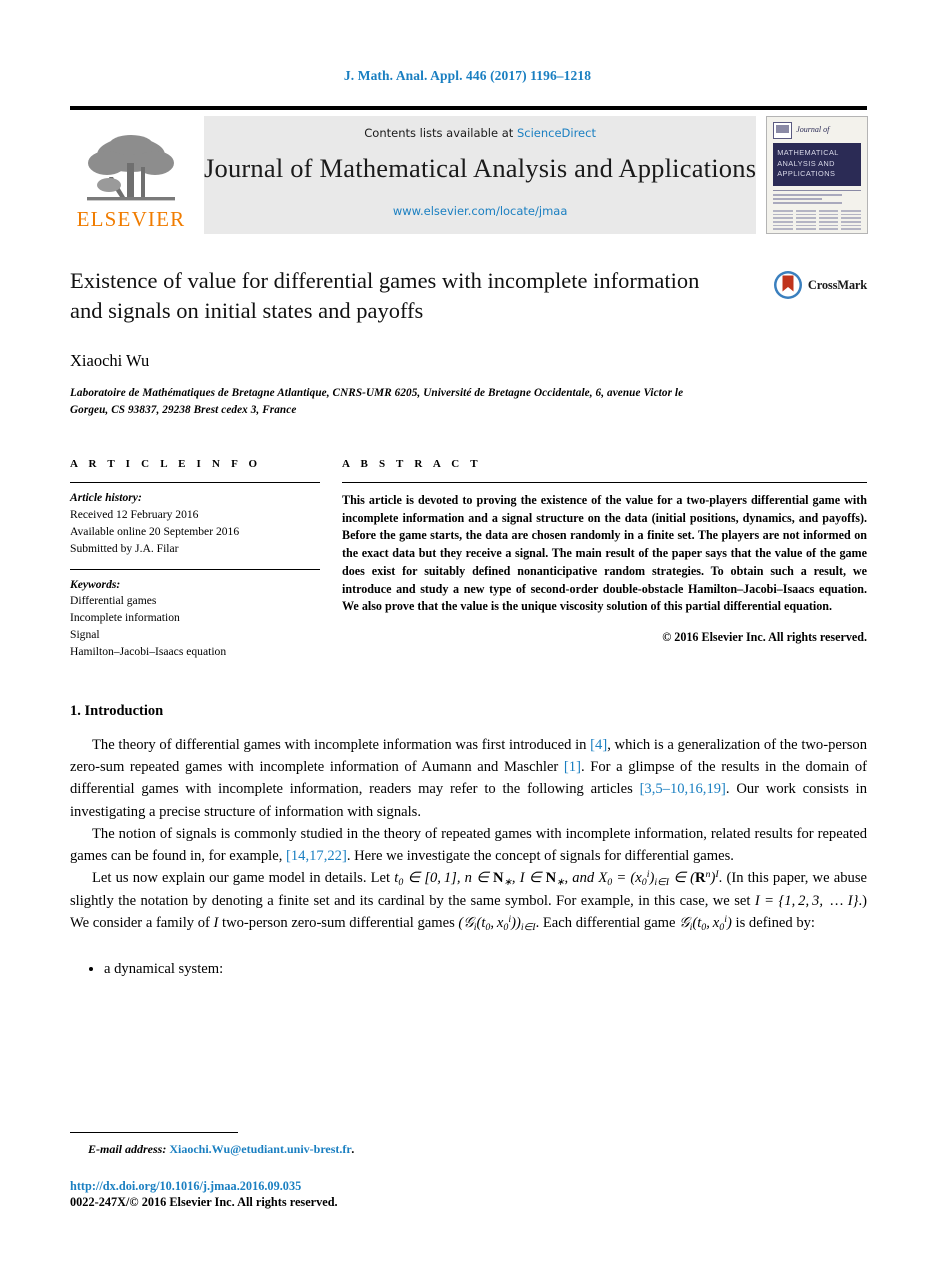 The image size is (935, 1266). Describe the element at coordinates (787, 285) in the screenshot. I see `crossmark-icon` at that location.